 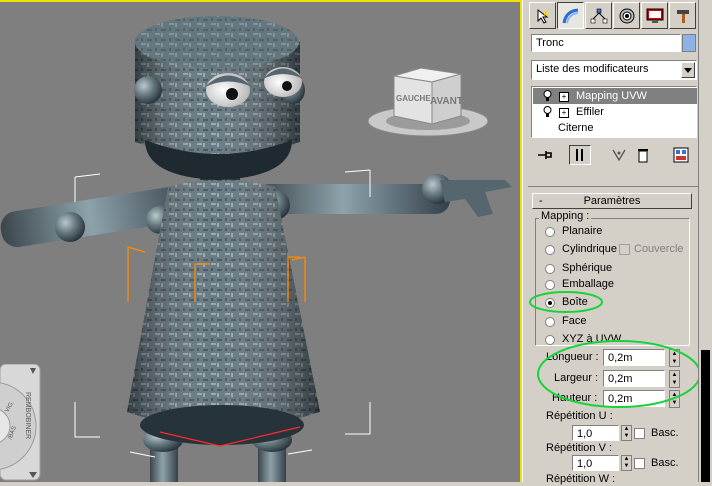 I want to click on motion-tab, so click(x=626, y=15).